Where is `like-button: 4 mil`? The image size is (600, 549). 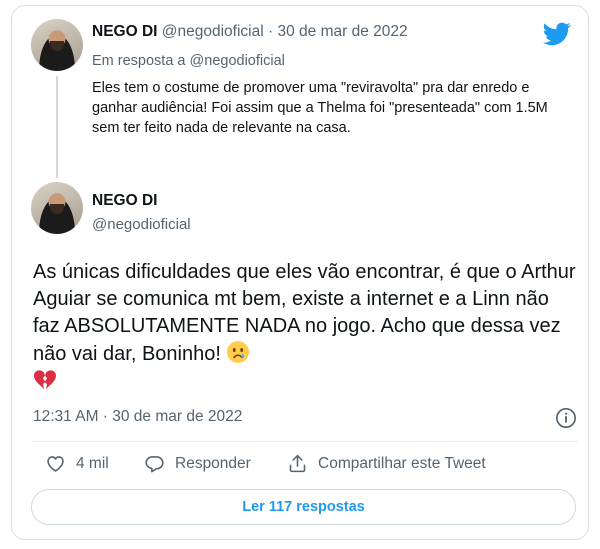 like-button: 4 mil is located at coordinates (77, 463).